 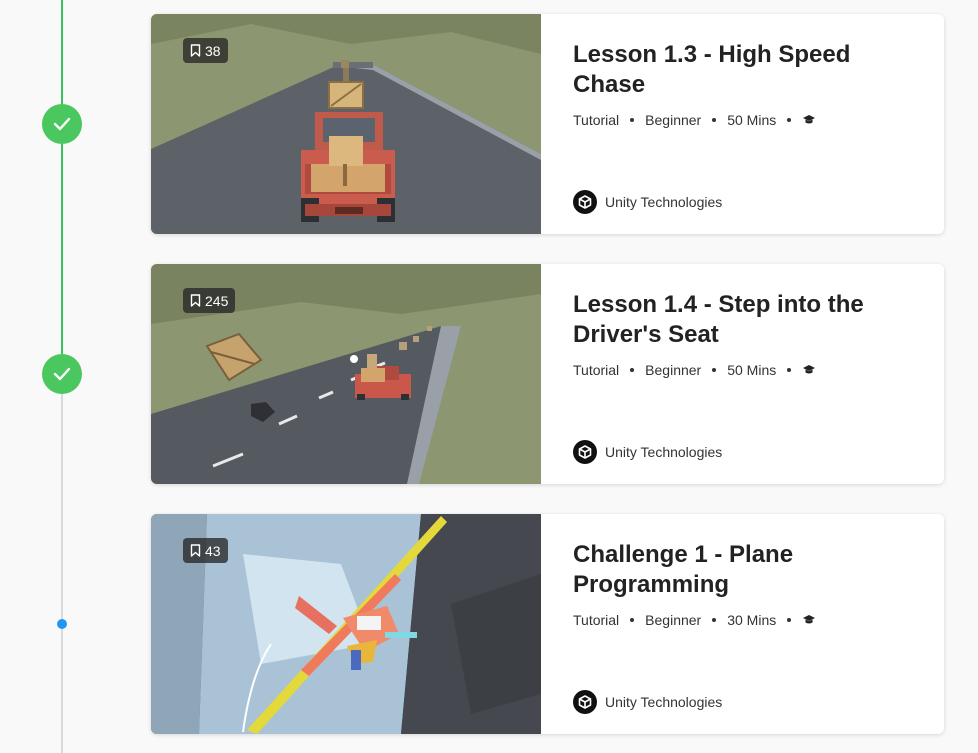 I want to click on bookmark-count: 245, so click(x=217, y=300).